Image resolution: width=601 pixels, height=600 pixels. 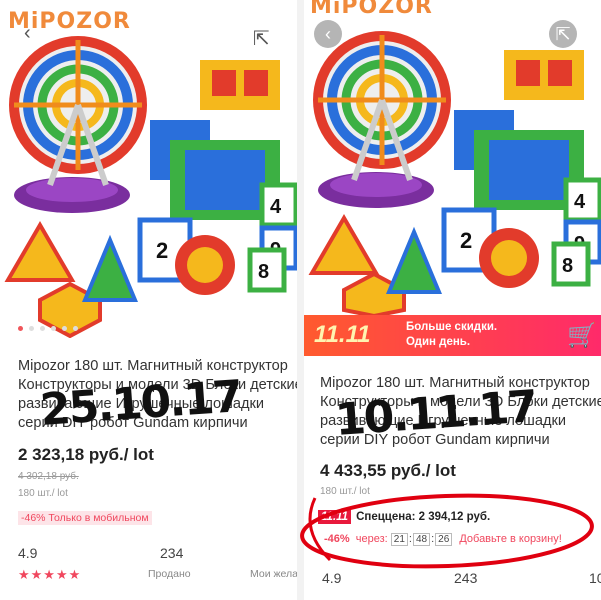 What do you see at coordinates (342, 334) in the screenshot?
I see `sale-badge: 11.11` at bounding box center [342, 334].